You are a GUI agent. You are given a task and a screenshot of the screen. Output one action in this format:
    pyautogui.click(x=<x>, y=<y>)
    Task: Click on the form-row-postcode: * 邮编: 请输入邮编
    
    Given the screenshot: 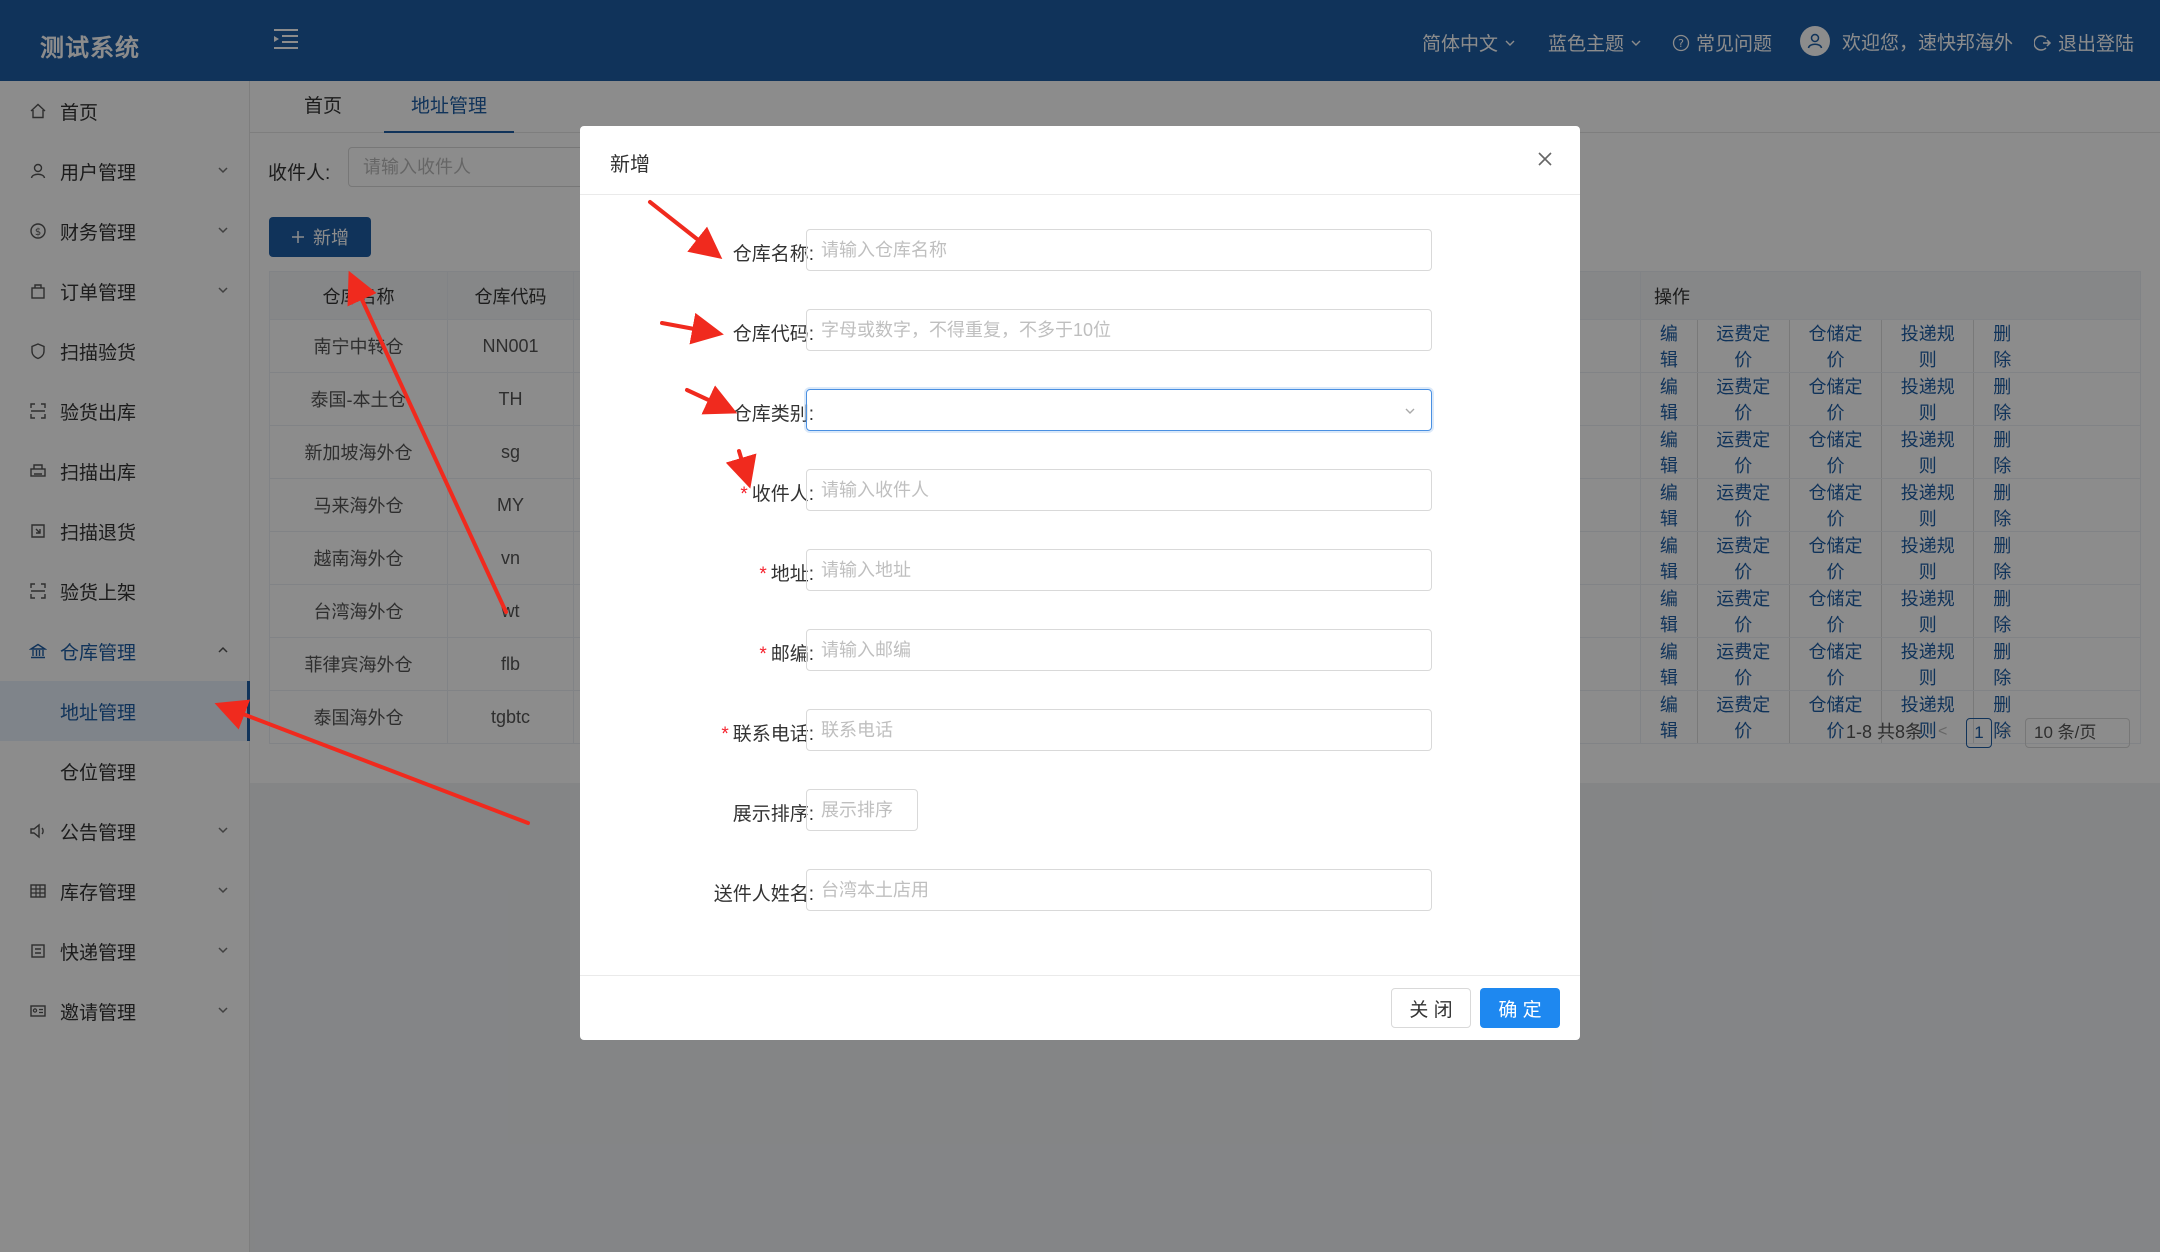 What is the action you would take?
    pyautogui.click(x=1080, y=650)
    